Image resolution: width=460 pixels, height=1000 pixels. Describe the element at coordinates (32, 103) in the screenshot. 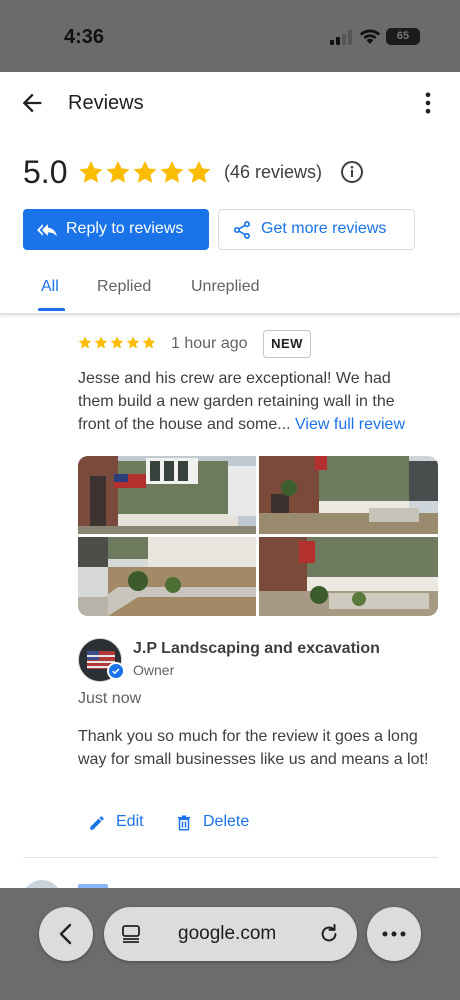

I see `back-arrow-icon` at that location.